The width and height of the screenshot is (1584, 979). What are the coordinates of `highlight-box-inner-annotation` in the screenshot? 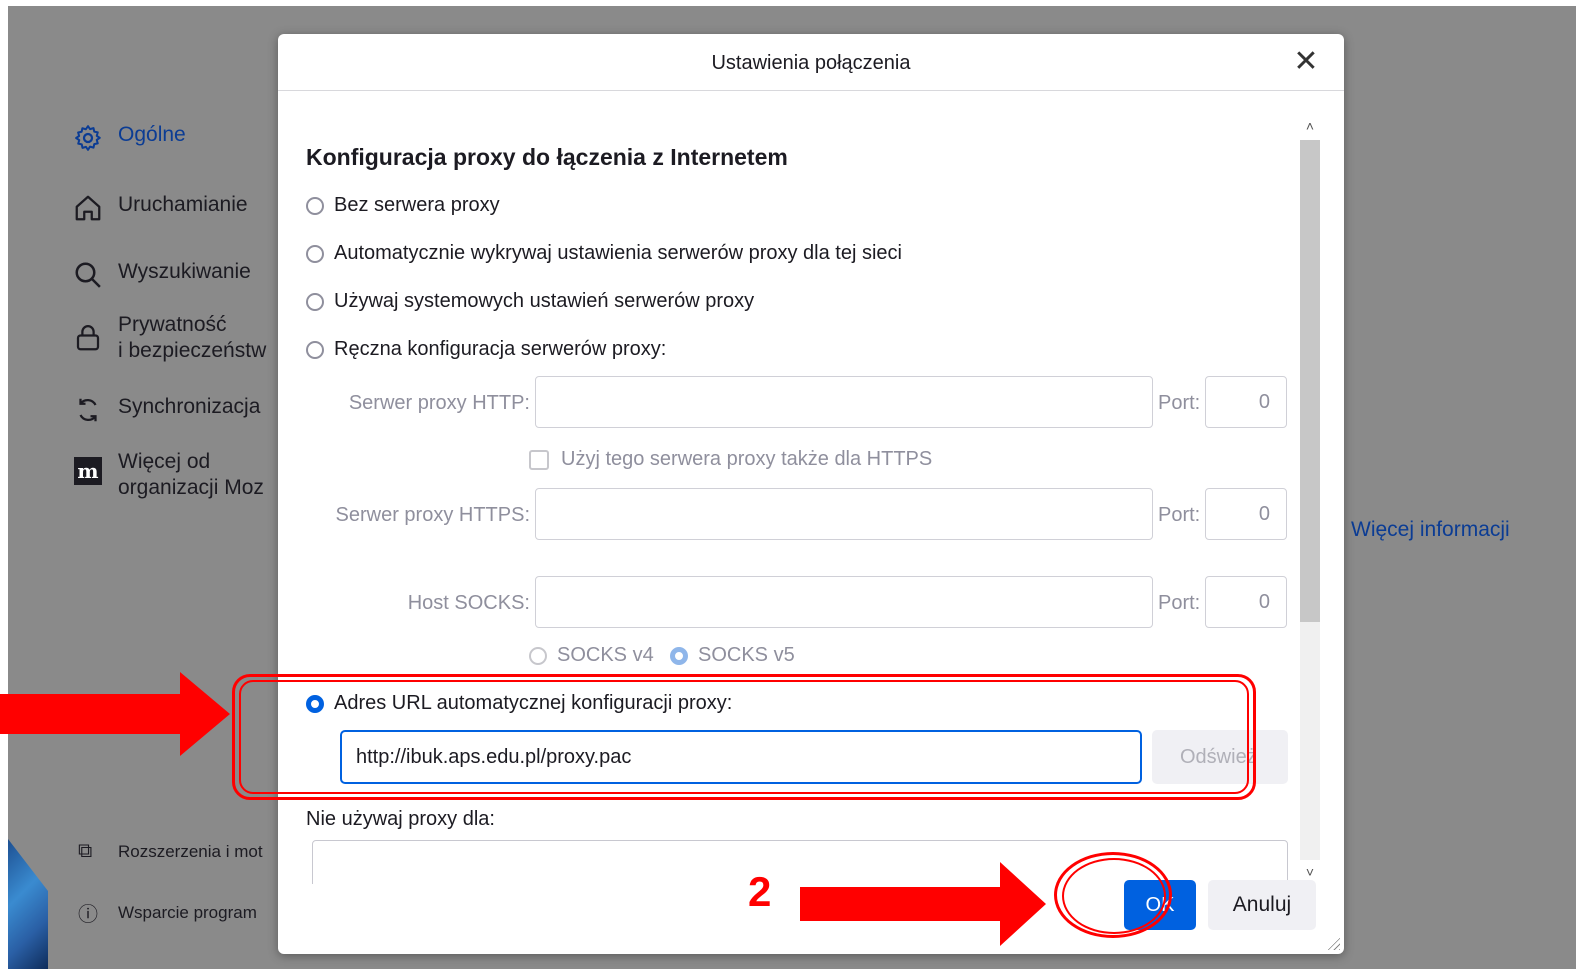 It's located at (744, 737).